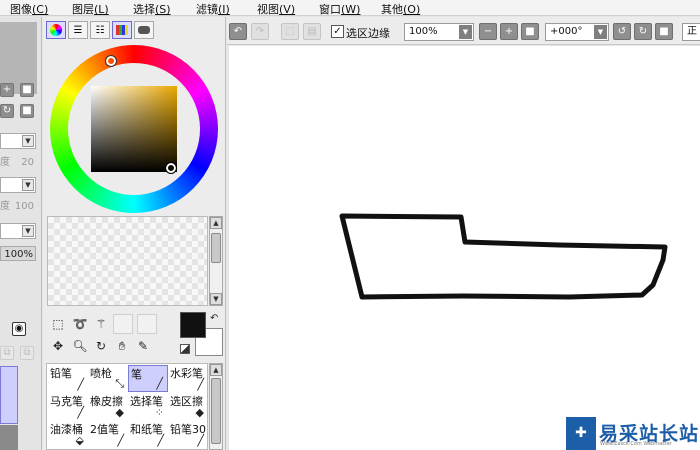 Image resolution: width=700 pixels, height=450 pixels. I want to click on menu-key: (O), so click(412, 9).